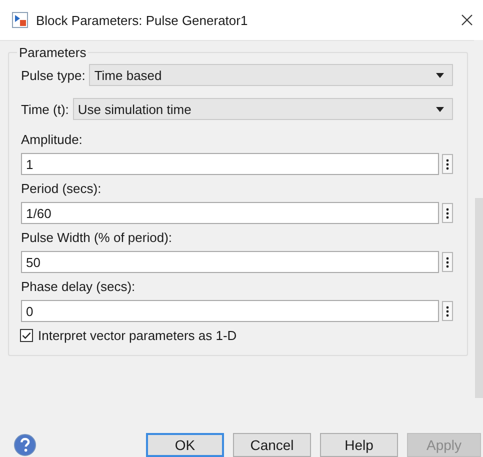 The width and height of the screenshot is (483, 457). What do you see at coordinates (137, 335) in the screenshot?
I see `checkbox-label: Interpret vector parameters as 1-D` at bounding box center [137, 335].